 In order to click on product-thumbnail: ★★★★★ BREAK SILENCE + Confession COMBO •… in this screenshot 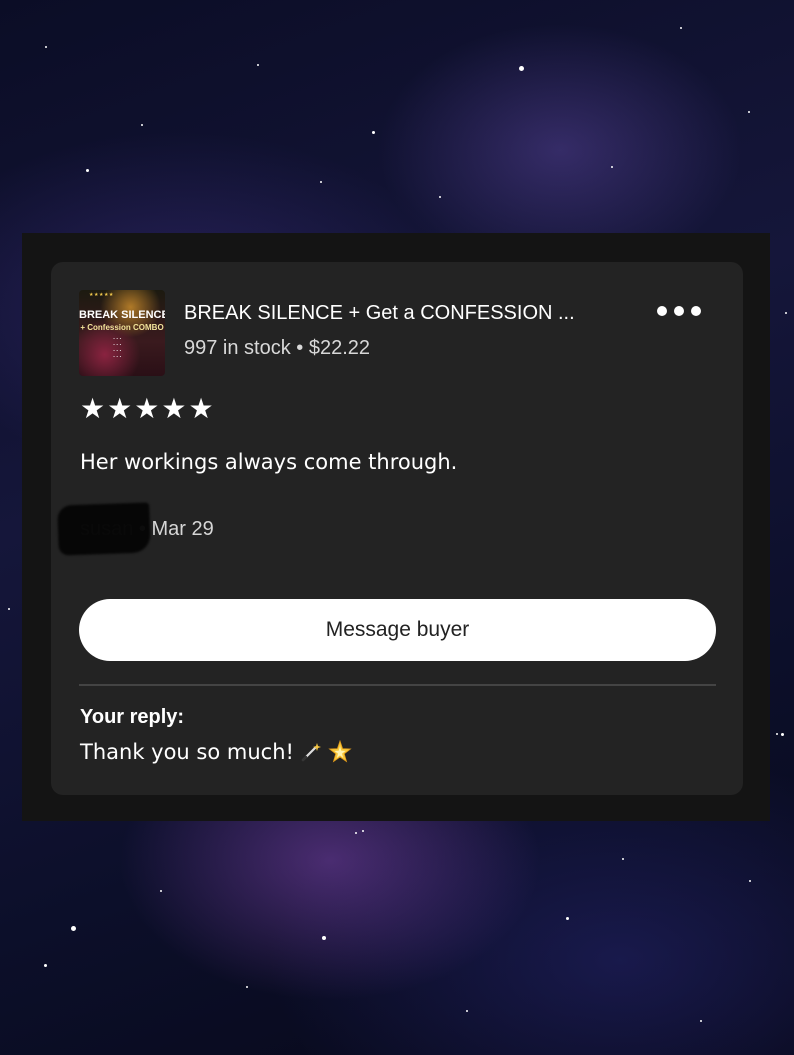, I will do `click(122, 333)`.